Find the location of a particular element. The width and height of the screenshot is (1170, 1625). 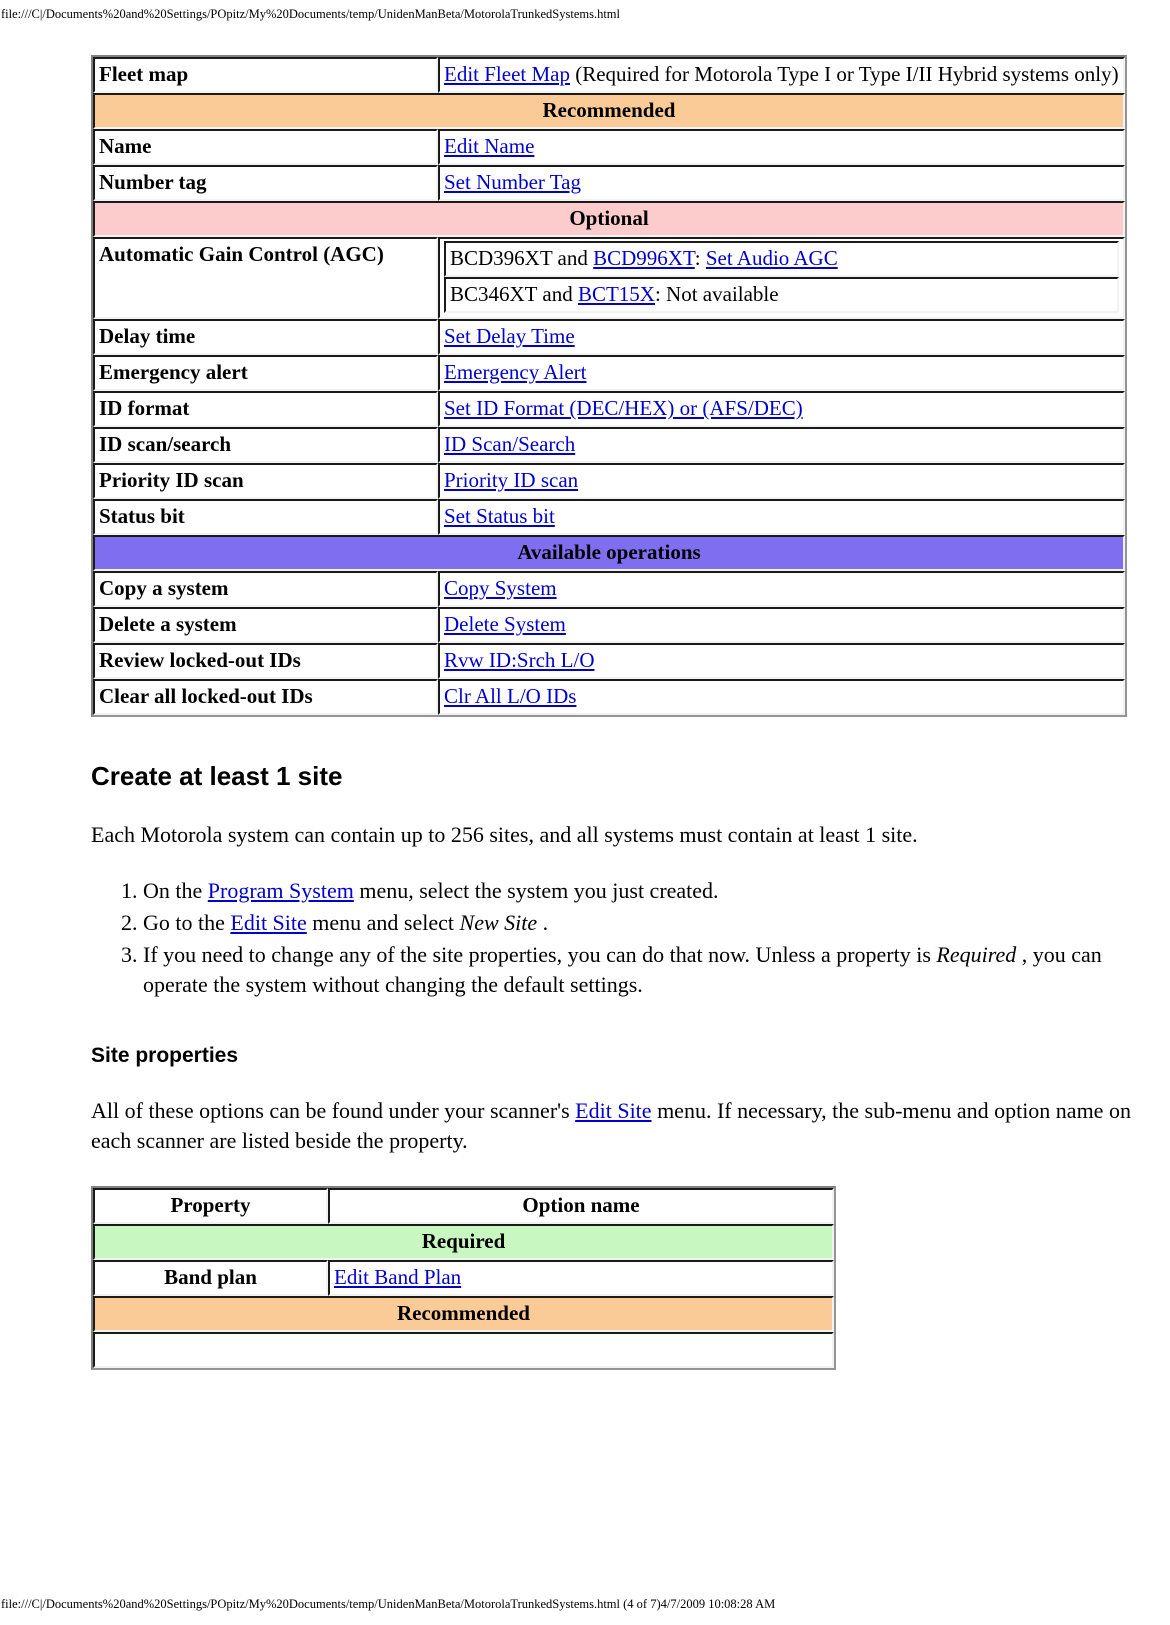

table-row-band-plan: Band plan Edit Band Plan is located at coordinates (463, 1278).